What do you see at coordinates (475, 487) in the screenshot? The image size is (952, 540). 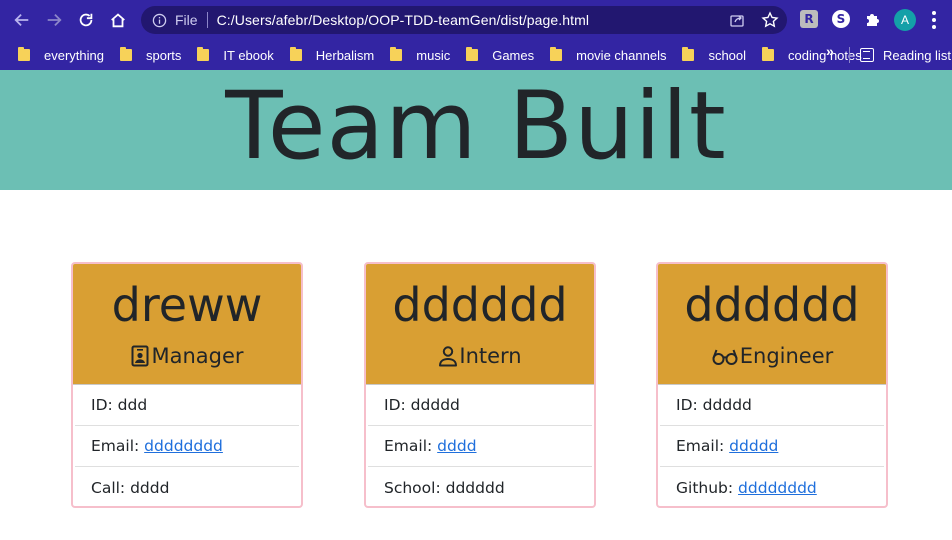 I see `school-value: dddddd` at bounding box center [475, 487].